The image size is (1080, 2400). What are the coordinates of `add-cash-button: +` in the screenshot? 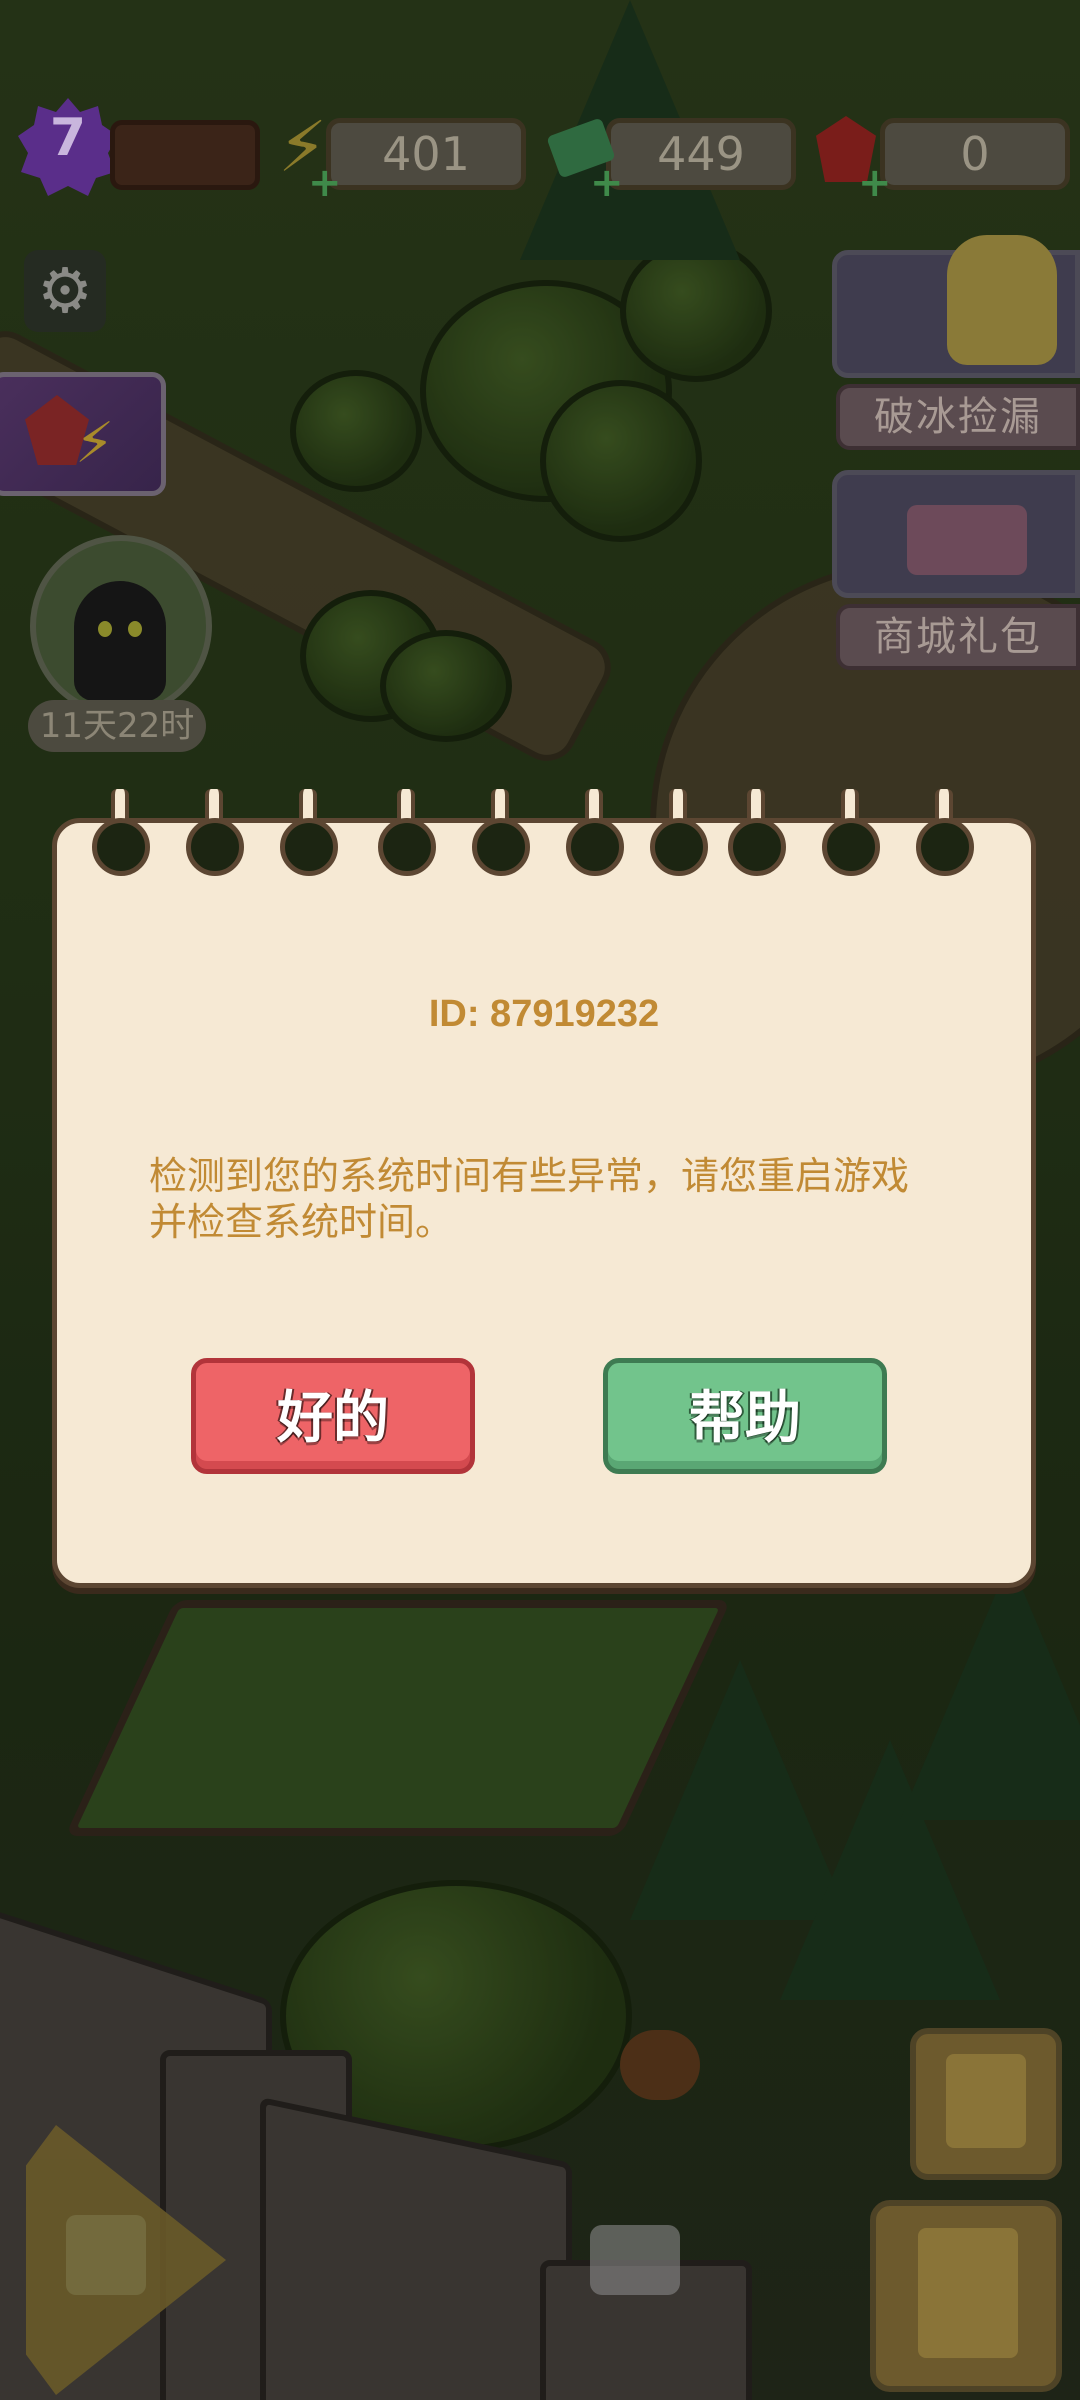 It's located at (607, 183).